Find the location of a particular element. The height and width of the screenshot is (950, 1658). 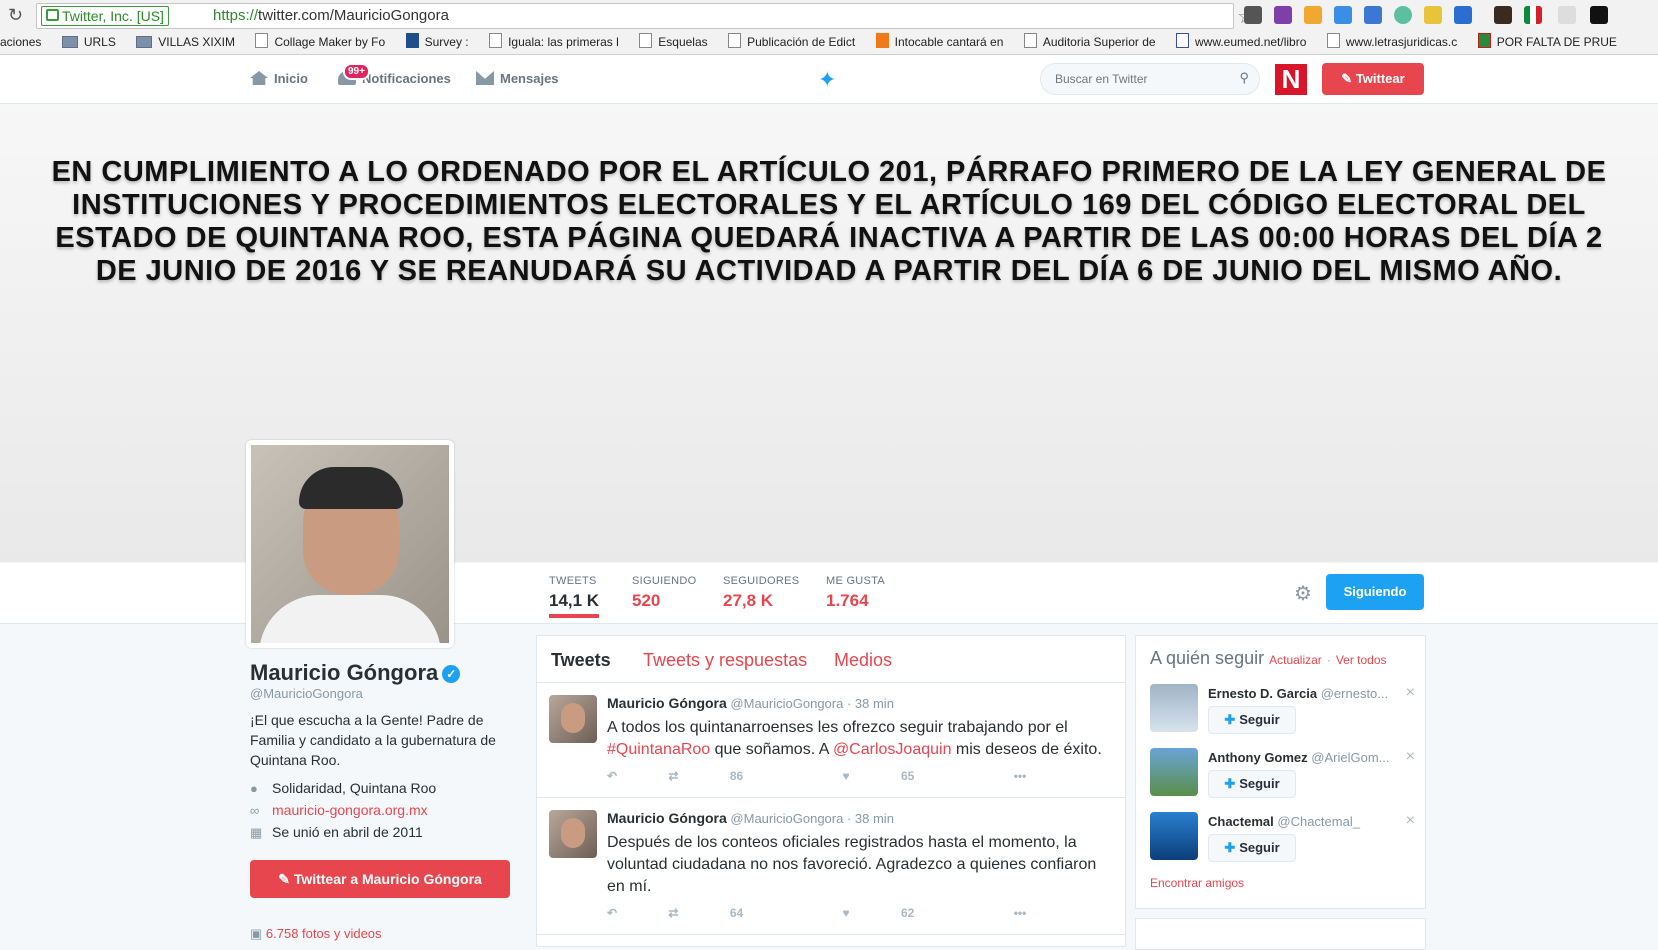

search-icon: ⚲ is located at coordinates (1244, 78).